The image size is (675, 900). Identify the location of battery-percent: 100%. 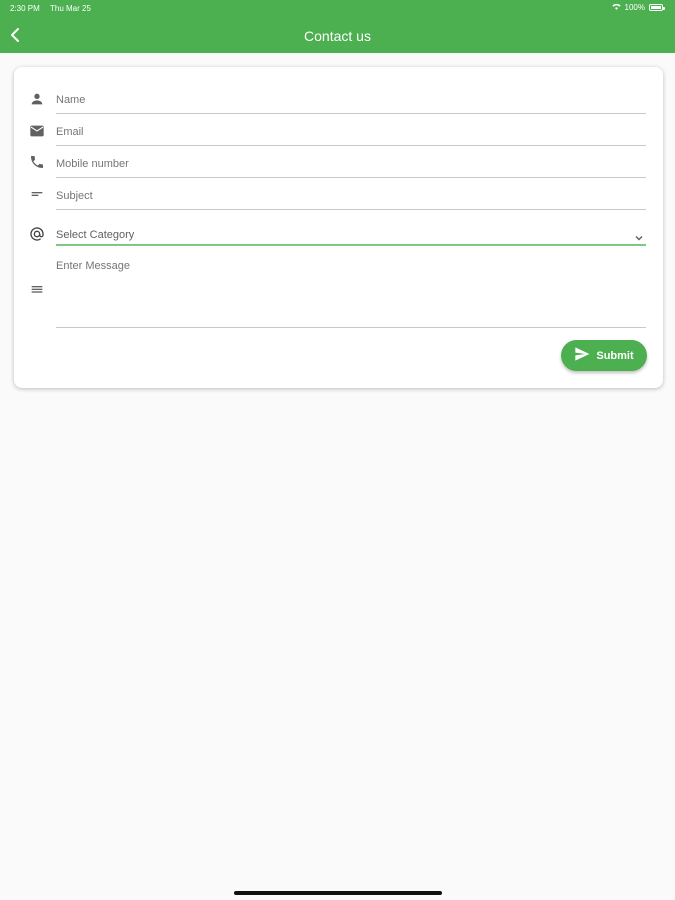
(634, 7).